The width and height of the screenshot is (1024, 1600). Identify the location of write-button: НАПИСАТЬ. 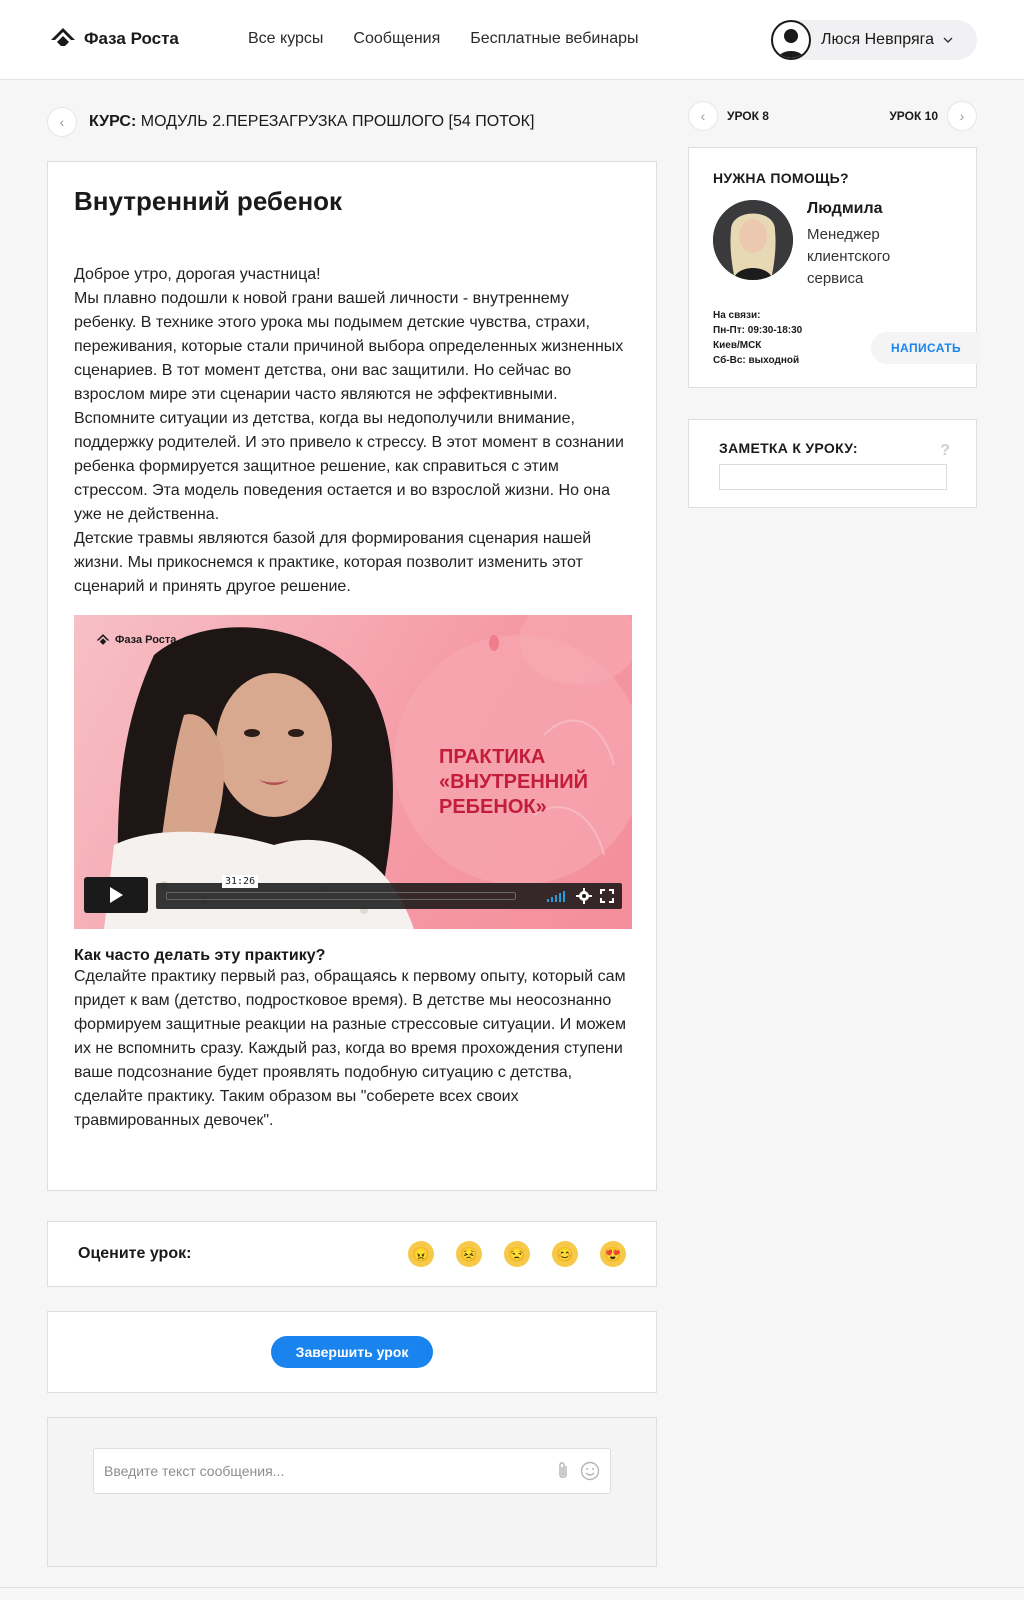
(926, 348).